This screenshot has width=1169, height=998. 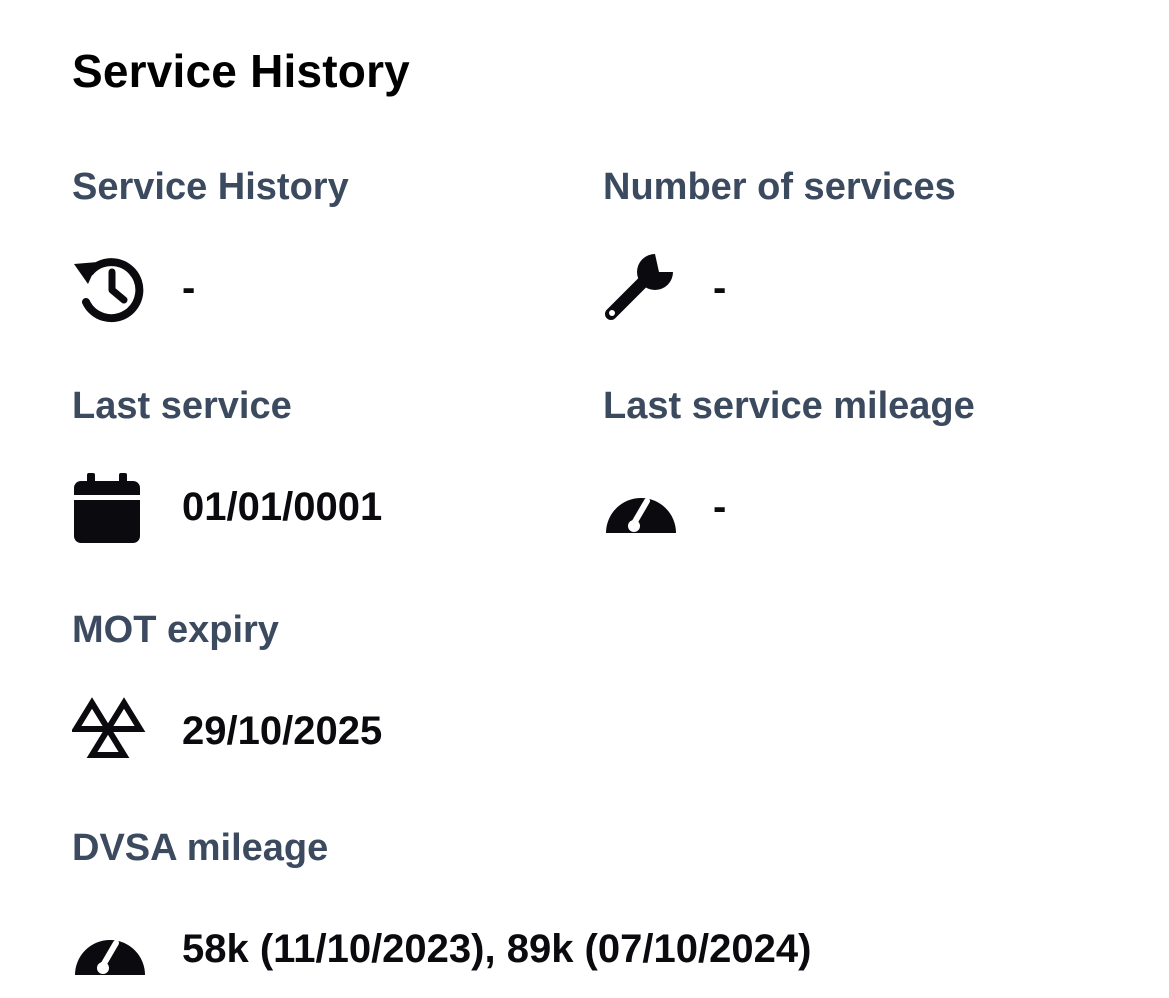 What do you see at coordinates (175, 630) in the screenshot?
I see `mot-expiry-label: MOT expiry` at bounding box center [175, 630].